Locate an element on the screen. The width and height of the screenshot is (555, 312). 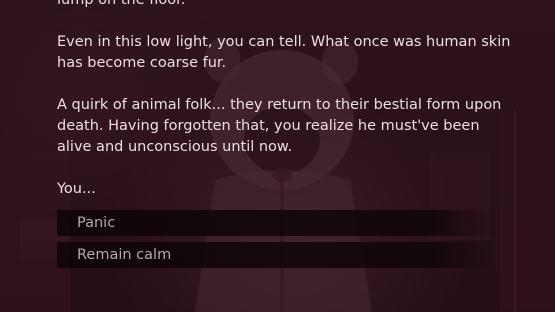
choice-panic: Panic is located at coordinates (277, 223).